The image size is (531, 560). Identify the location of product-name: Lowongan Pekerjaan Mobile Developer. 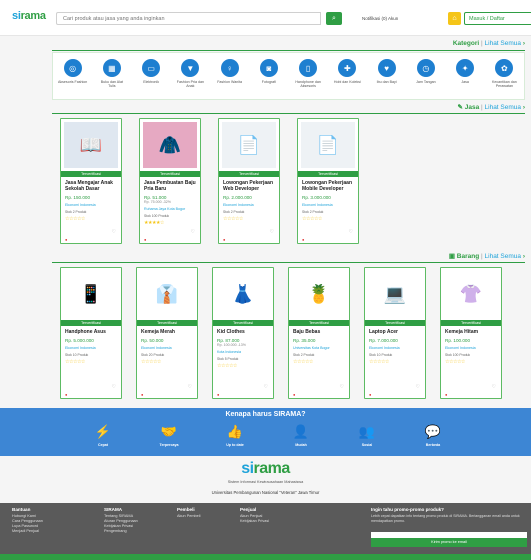
(328, 186).